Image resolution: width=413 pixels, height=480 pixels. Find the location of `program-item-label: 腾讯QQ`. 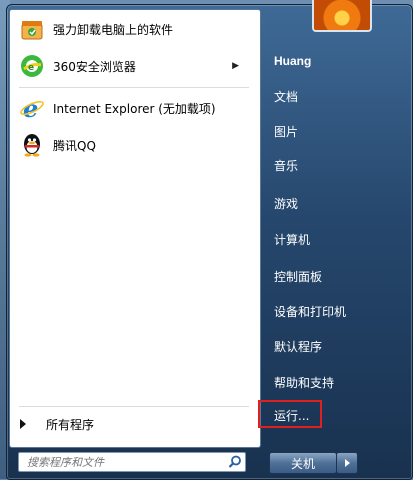

program-item-label: 腾讯QQ is located at coordinates (74, 145).